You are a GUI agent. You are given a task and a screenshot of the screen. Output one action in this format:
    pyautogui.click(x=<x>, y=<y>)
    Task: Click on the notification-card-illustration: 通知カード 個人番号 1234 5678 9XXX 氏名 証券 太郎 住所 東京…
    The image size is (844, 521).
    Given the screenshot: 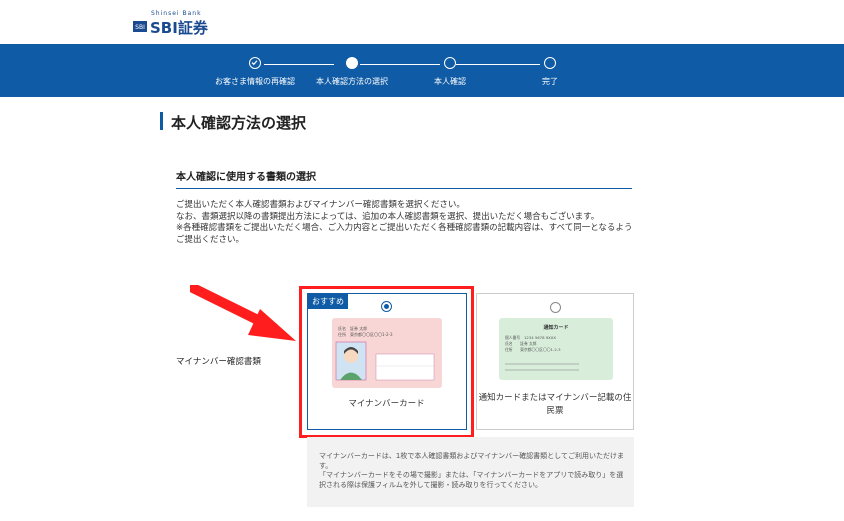 What is the action you would take?
    pyautogui.click(x=556, y=349)
    